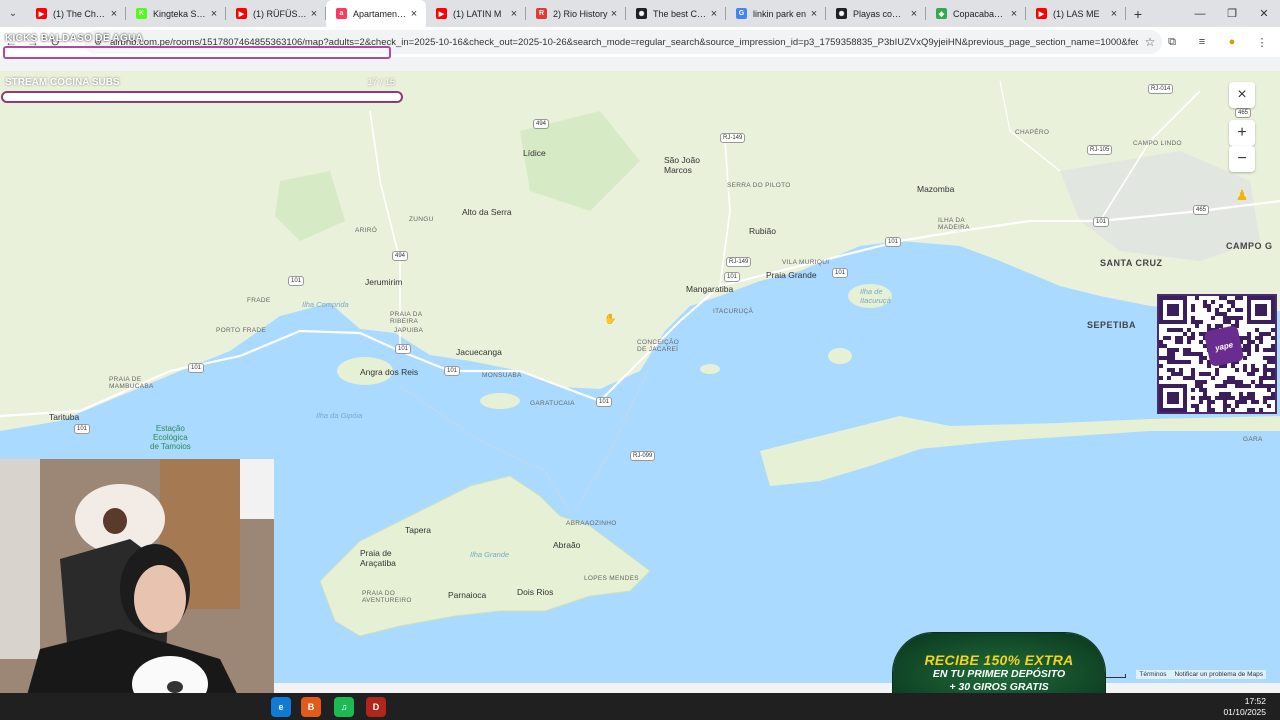 The image size is (1280, 720). Describe the element at coordinates (876, 13) in the screenshot. I see `browser-tab: ✺ Playas comune×` at that location.